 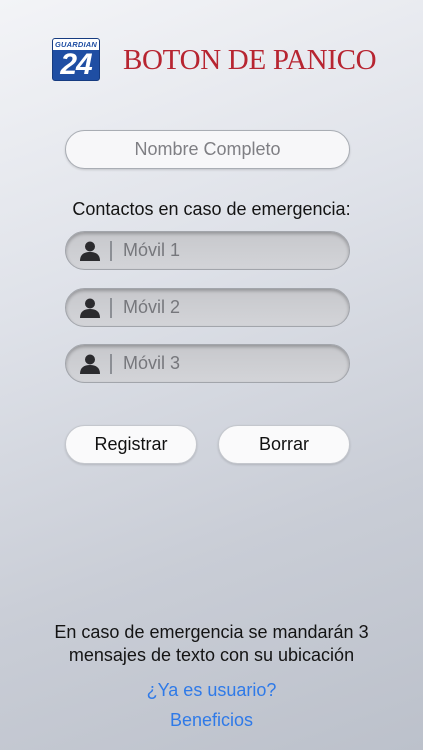 What do you see at coordinates (211, 655) in the screenshot?
I see `note-line-2: mensajes de texto con su ubicación` at bounding box center [211, 655].